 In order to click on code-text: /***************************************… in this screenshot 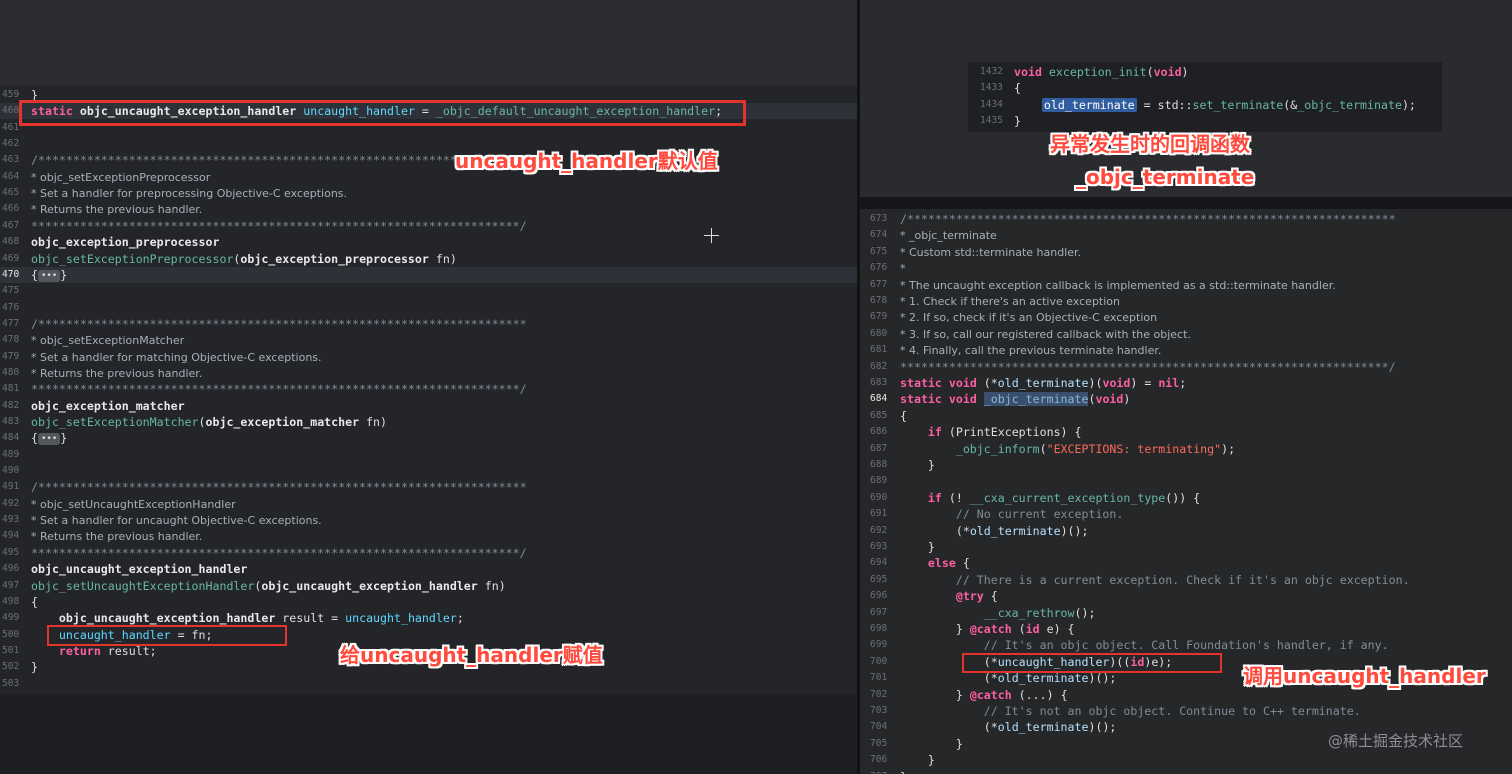, I will do `click(279, 160)`.